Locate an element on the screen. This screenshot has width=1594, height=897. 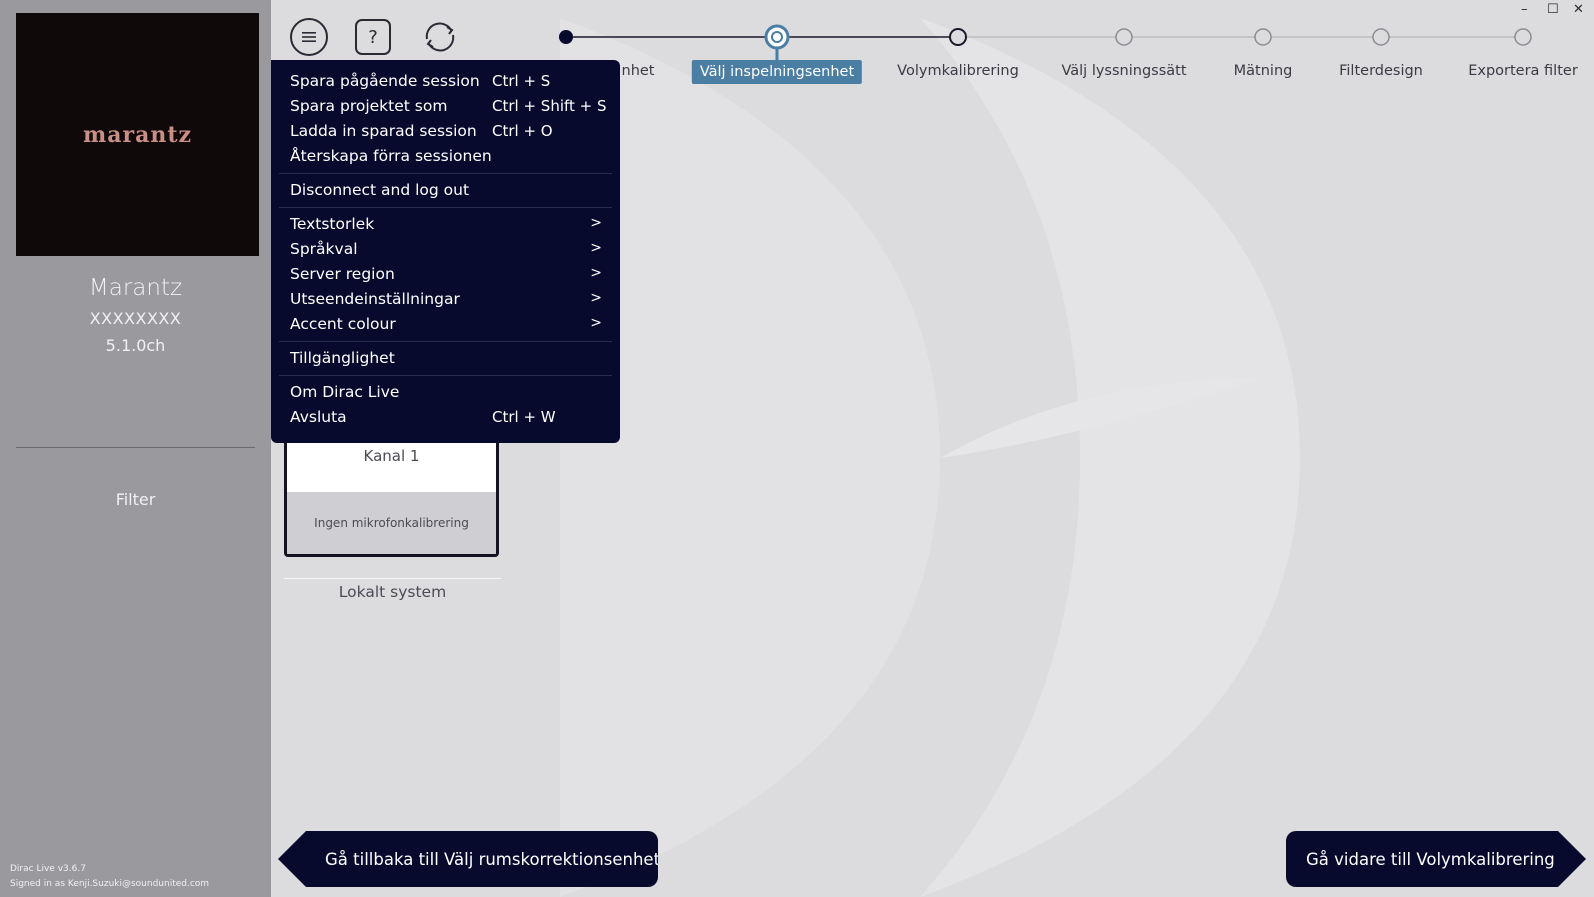
shortcut-label: Ctrl + O is located at coordinates (522, 131).